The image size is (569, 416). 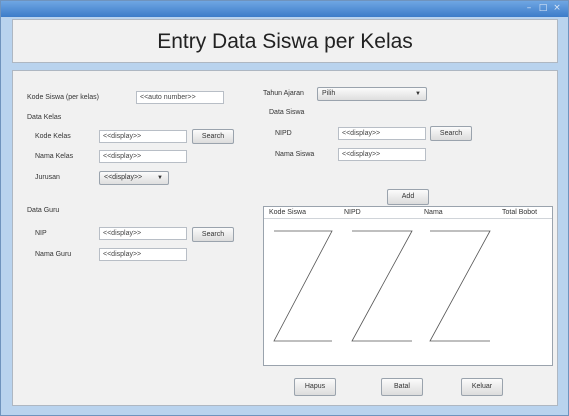 What do you see at coordinates (408, 213) in the screenshot?
I see `table-header: Kode Siswa NIPD Nama Total Bobot` at bounding box center [408, 213].